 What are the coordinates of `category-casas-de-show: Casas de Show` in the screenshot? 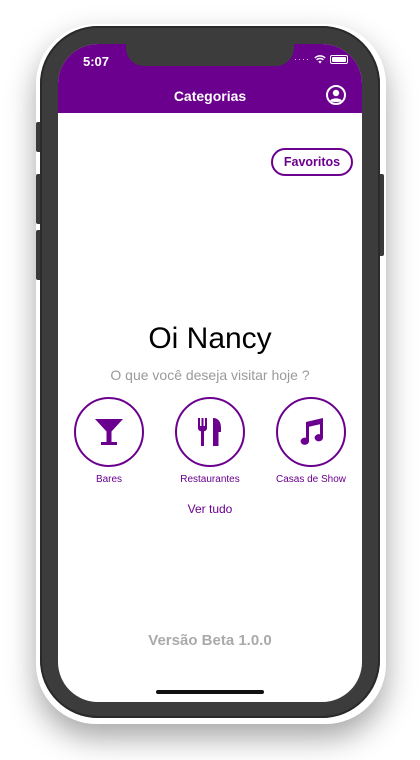 It's located at (311, 441).